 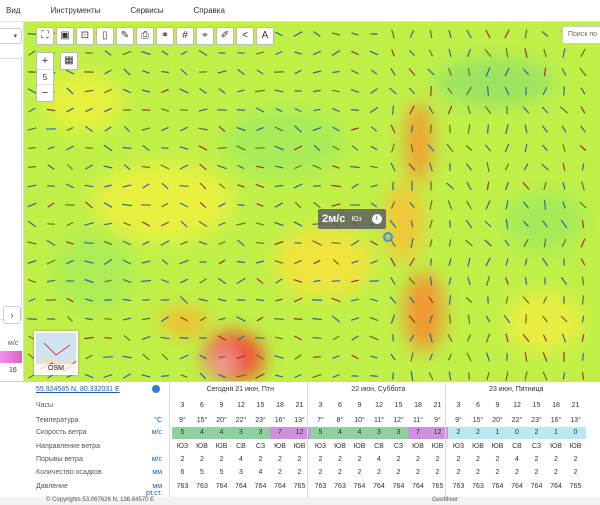 What do you see at coordinates (75, 10) in the screenshot?
I see `menu-item-tools: Инструменты` at bounding box center [75, 10].